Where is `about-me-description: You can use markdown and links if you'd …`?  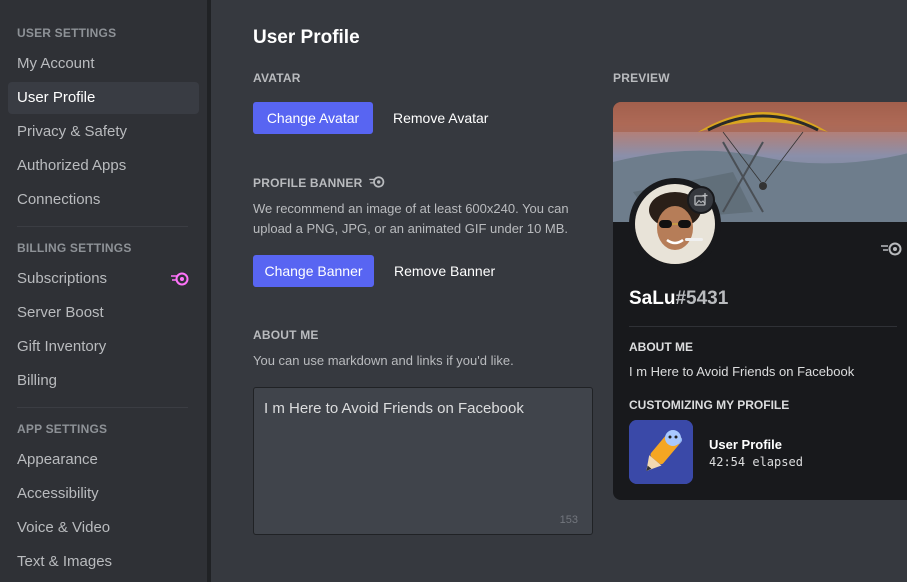
about-me-description: You can use markdown and links if you'd … is located at coordinates (383, 360).